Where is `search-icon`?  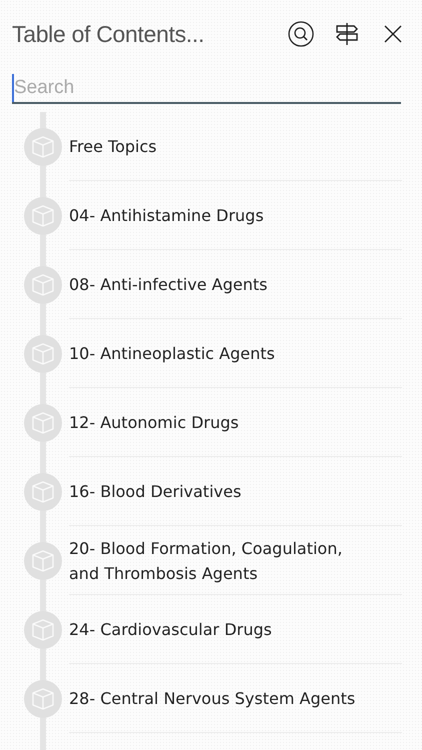
search-icon is located at coordinates (301, 34).